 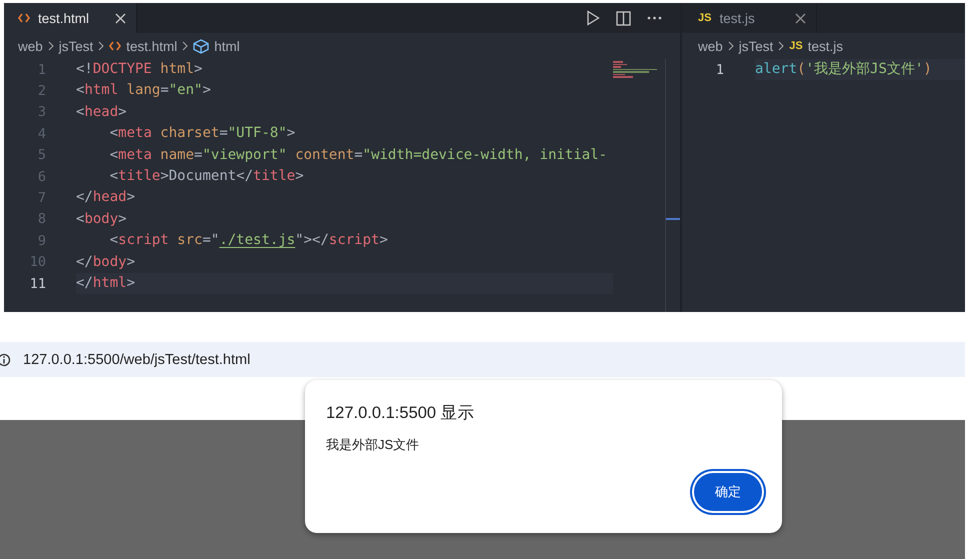 What do you see at coordinates (41, 134) in the screenshot?
I see `line-number: 4` at bounding box center [41, 134].